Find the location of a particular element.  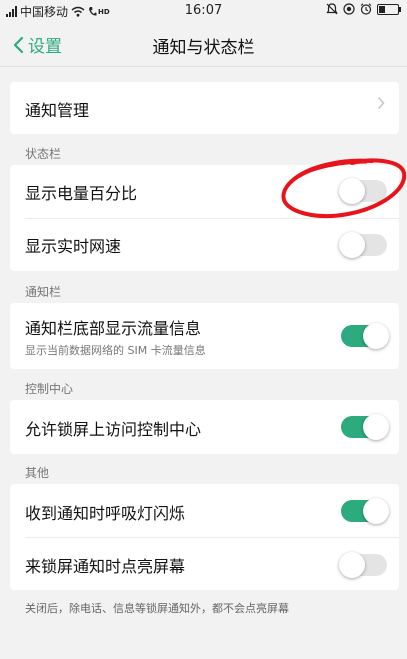

realtime-speed-toggle is located at coordinates (363, 245).